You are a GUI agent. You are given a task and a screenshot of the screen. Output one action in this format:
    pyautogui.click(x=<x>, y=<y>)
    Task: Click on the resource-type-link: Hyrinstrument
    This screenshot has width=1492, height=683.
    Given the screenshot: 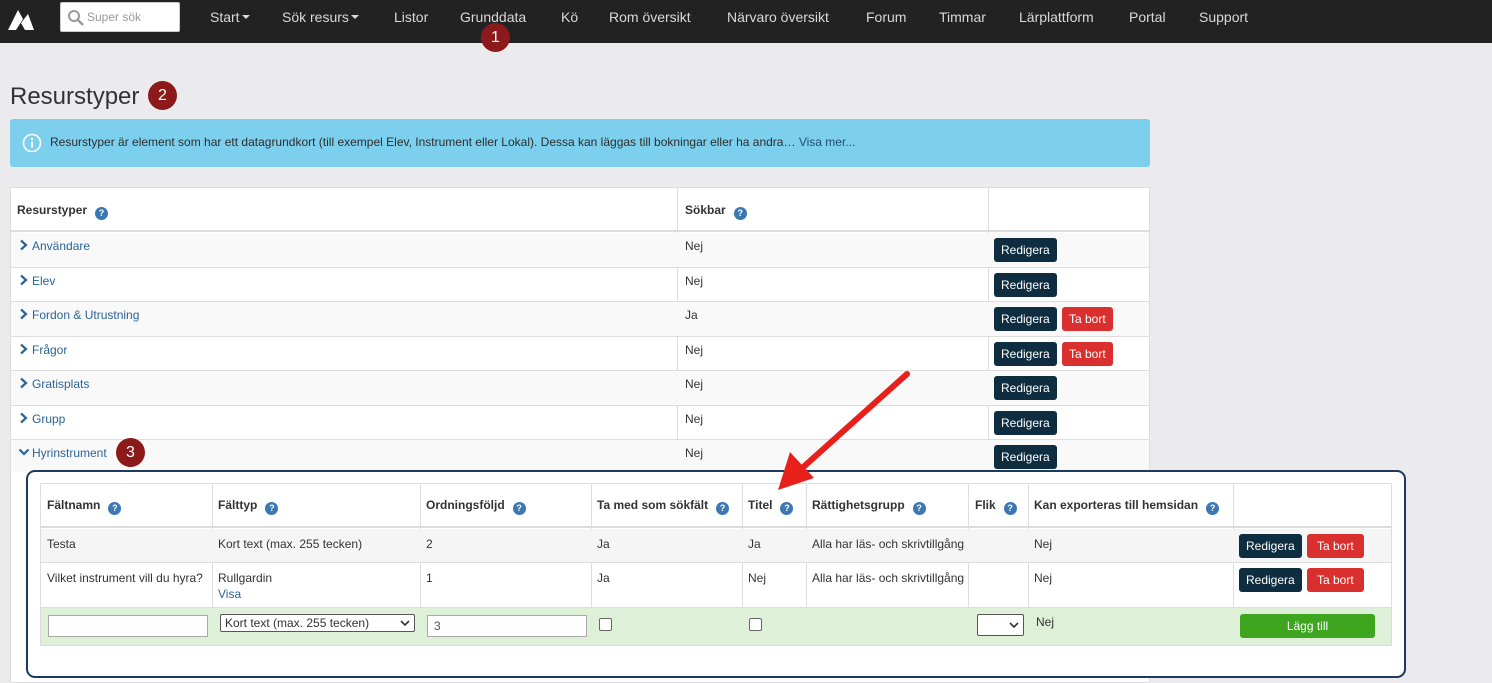 What is the action you would take?
    pyautogui.click(x=62, y=453)
    